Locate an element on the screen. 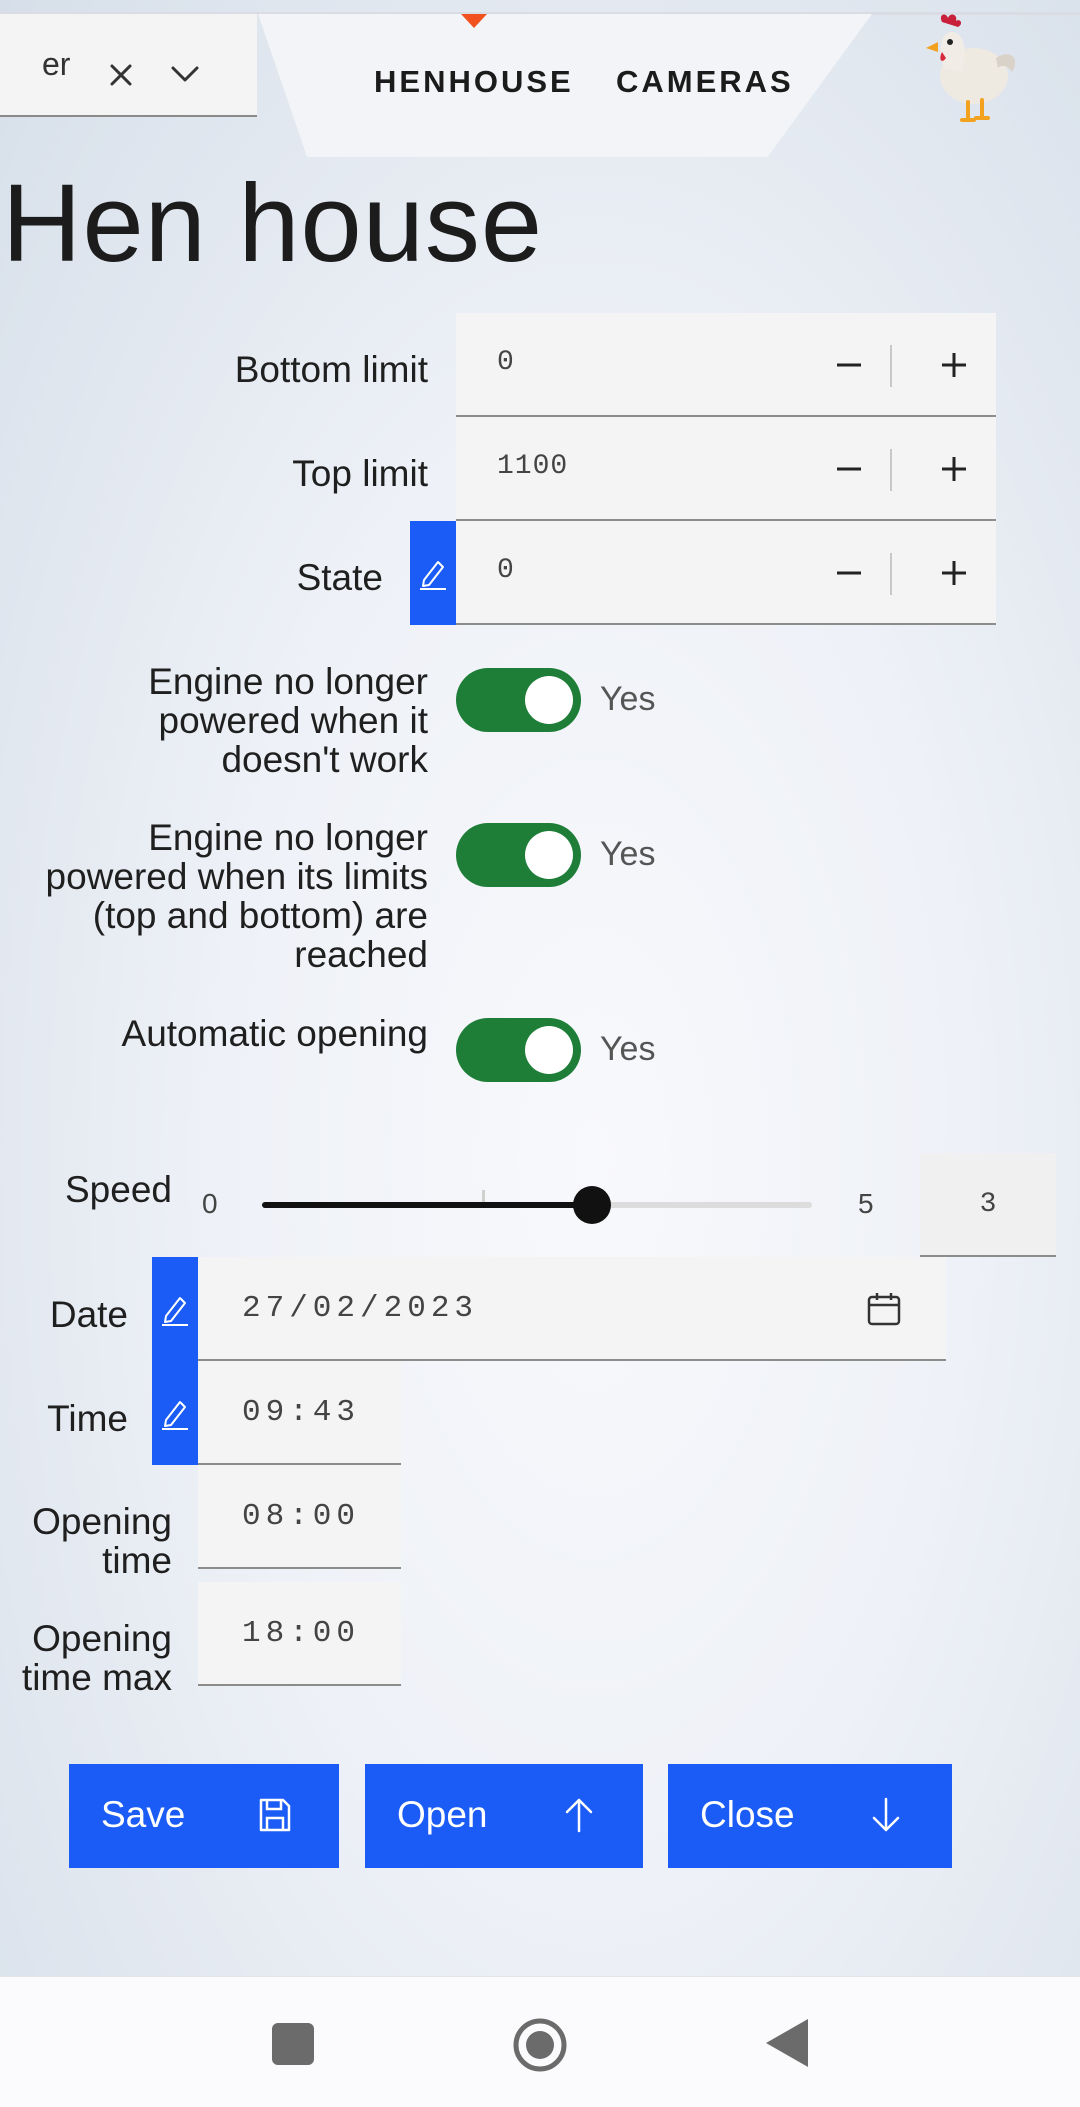 The width and height of the screenshot is (1080, 2107). close-button: Close is located at coordinates (810, 1816).